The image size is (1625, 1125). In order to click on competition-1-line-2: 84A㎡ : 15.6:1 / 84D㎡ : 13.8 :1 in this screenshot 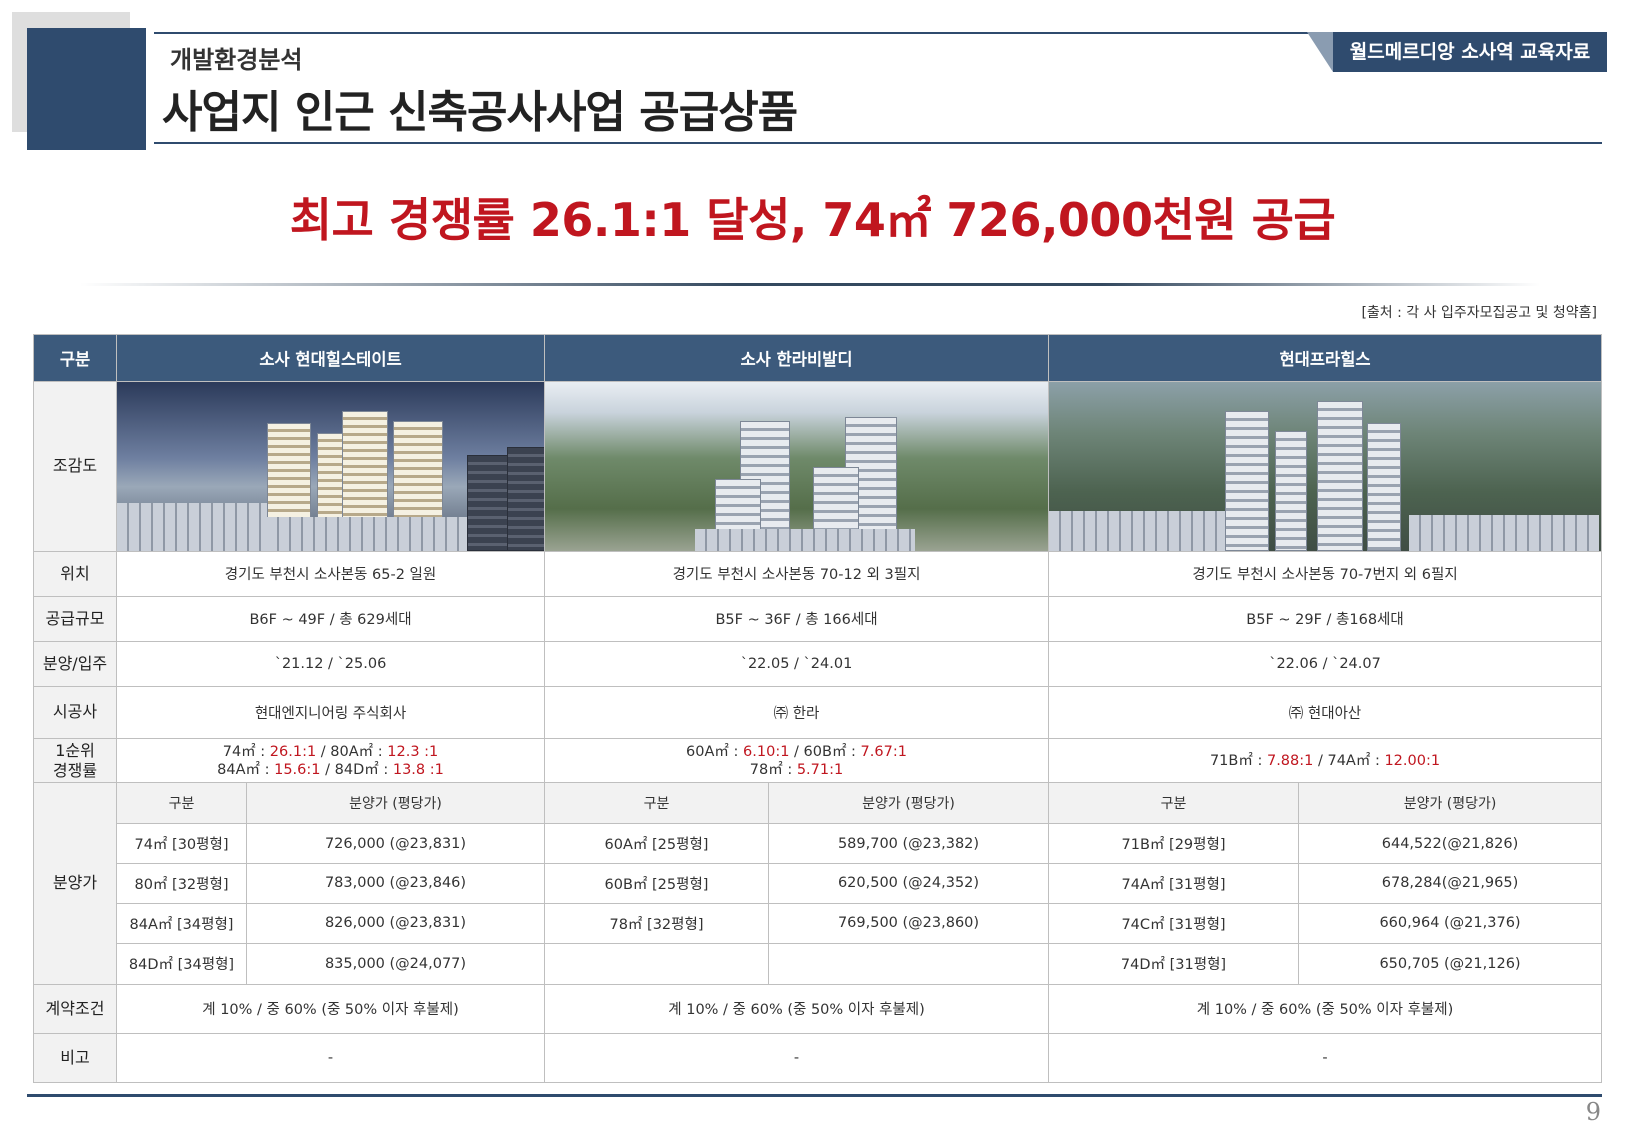, I will do `click(330, 770)`.